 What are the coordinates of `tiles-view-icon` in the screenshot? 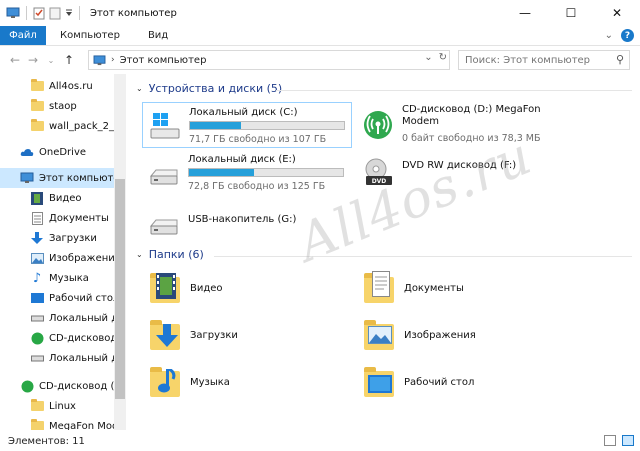 It's located at (628, 440).